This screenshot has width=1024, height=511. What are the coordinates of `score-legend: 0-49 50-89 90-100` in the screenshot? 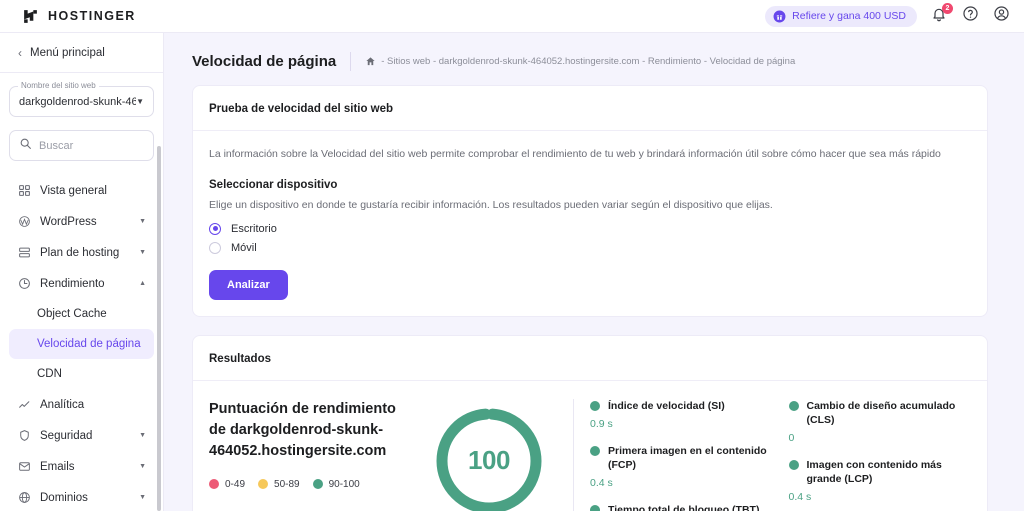 It's located at (304, 484).